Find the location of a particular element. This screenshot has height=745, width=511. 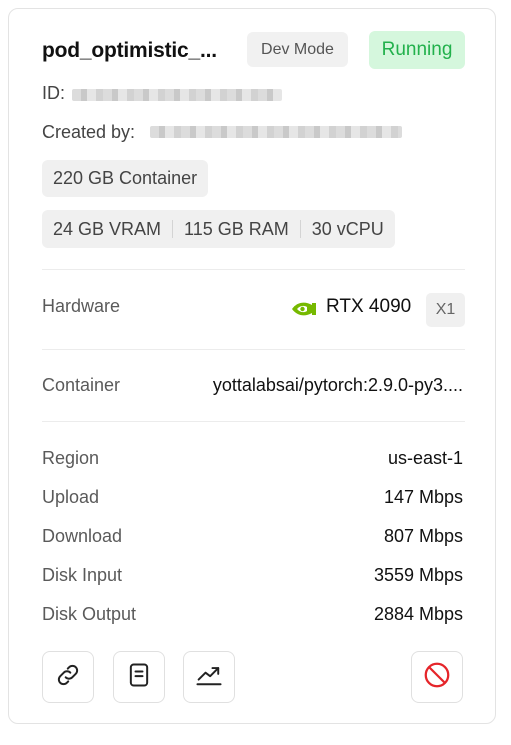

disk-input-label: Disk Input is located at coordinates (82, 575).